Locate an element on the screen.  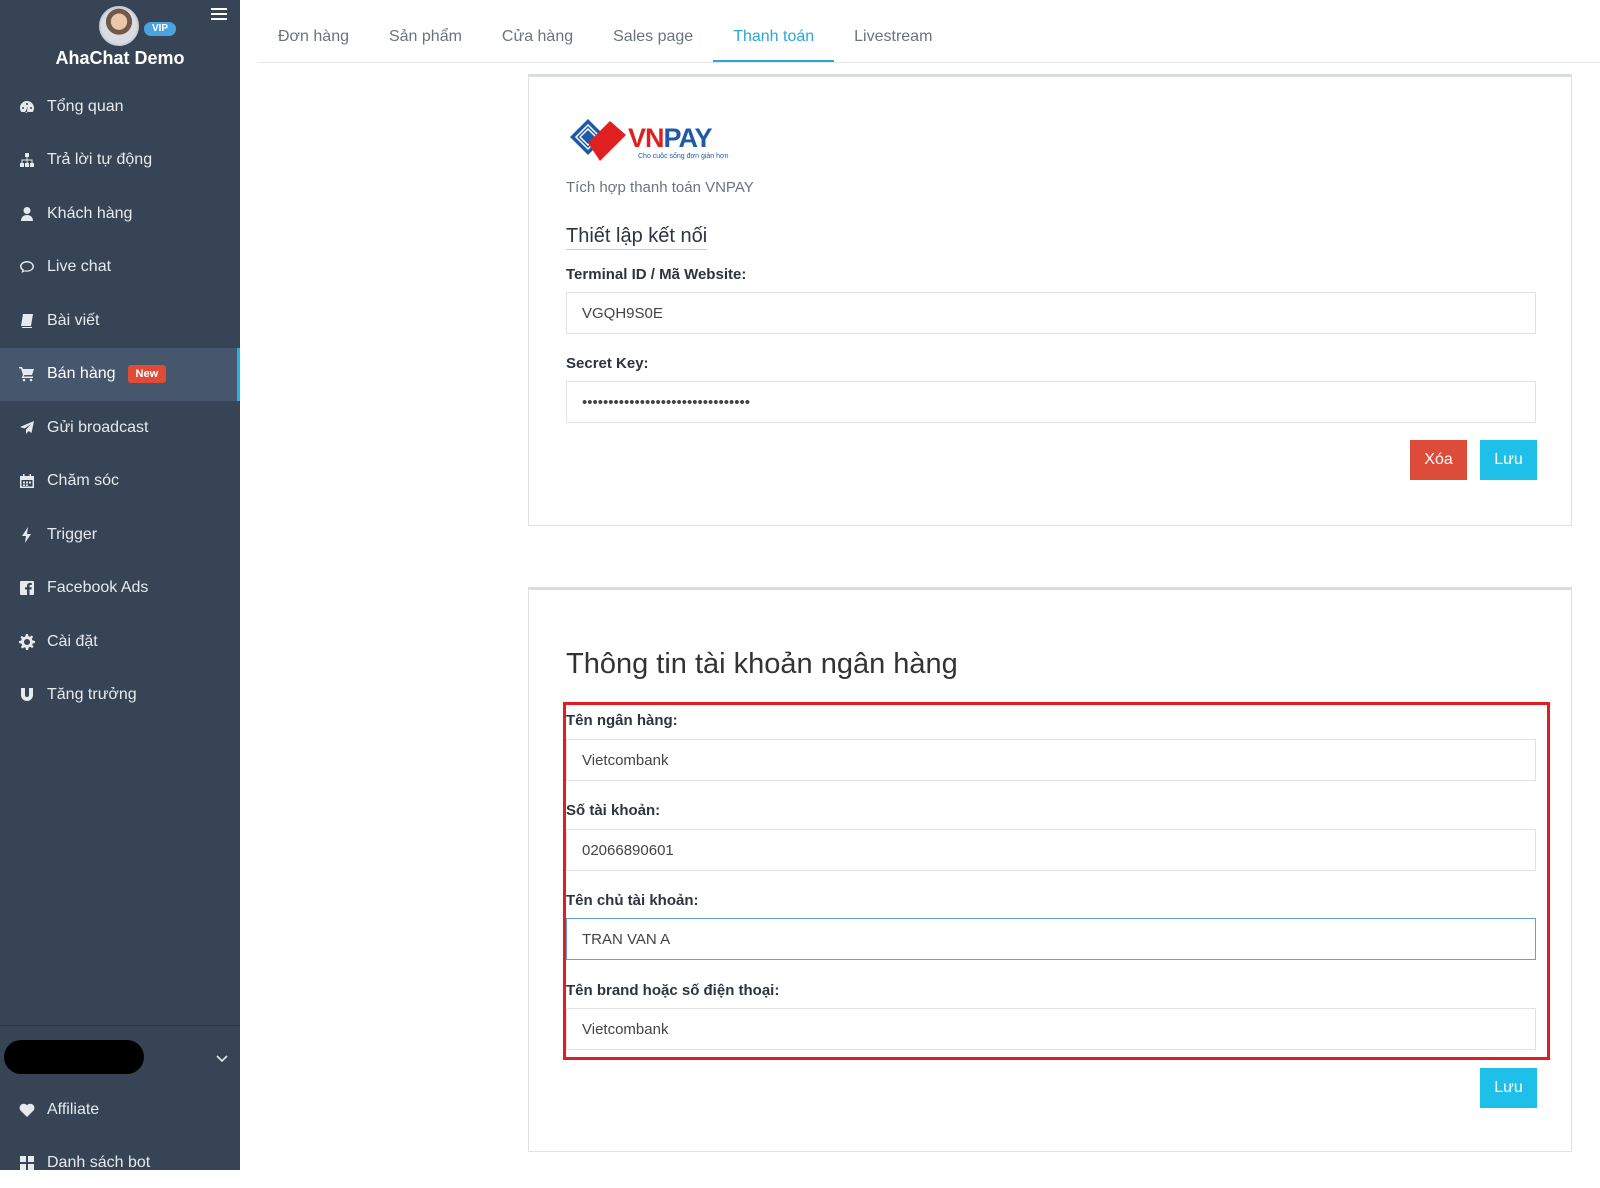
vnpay-description: Tích hợp thanh toán VNPAY is located at coordinates (660, 187).